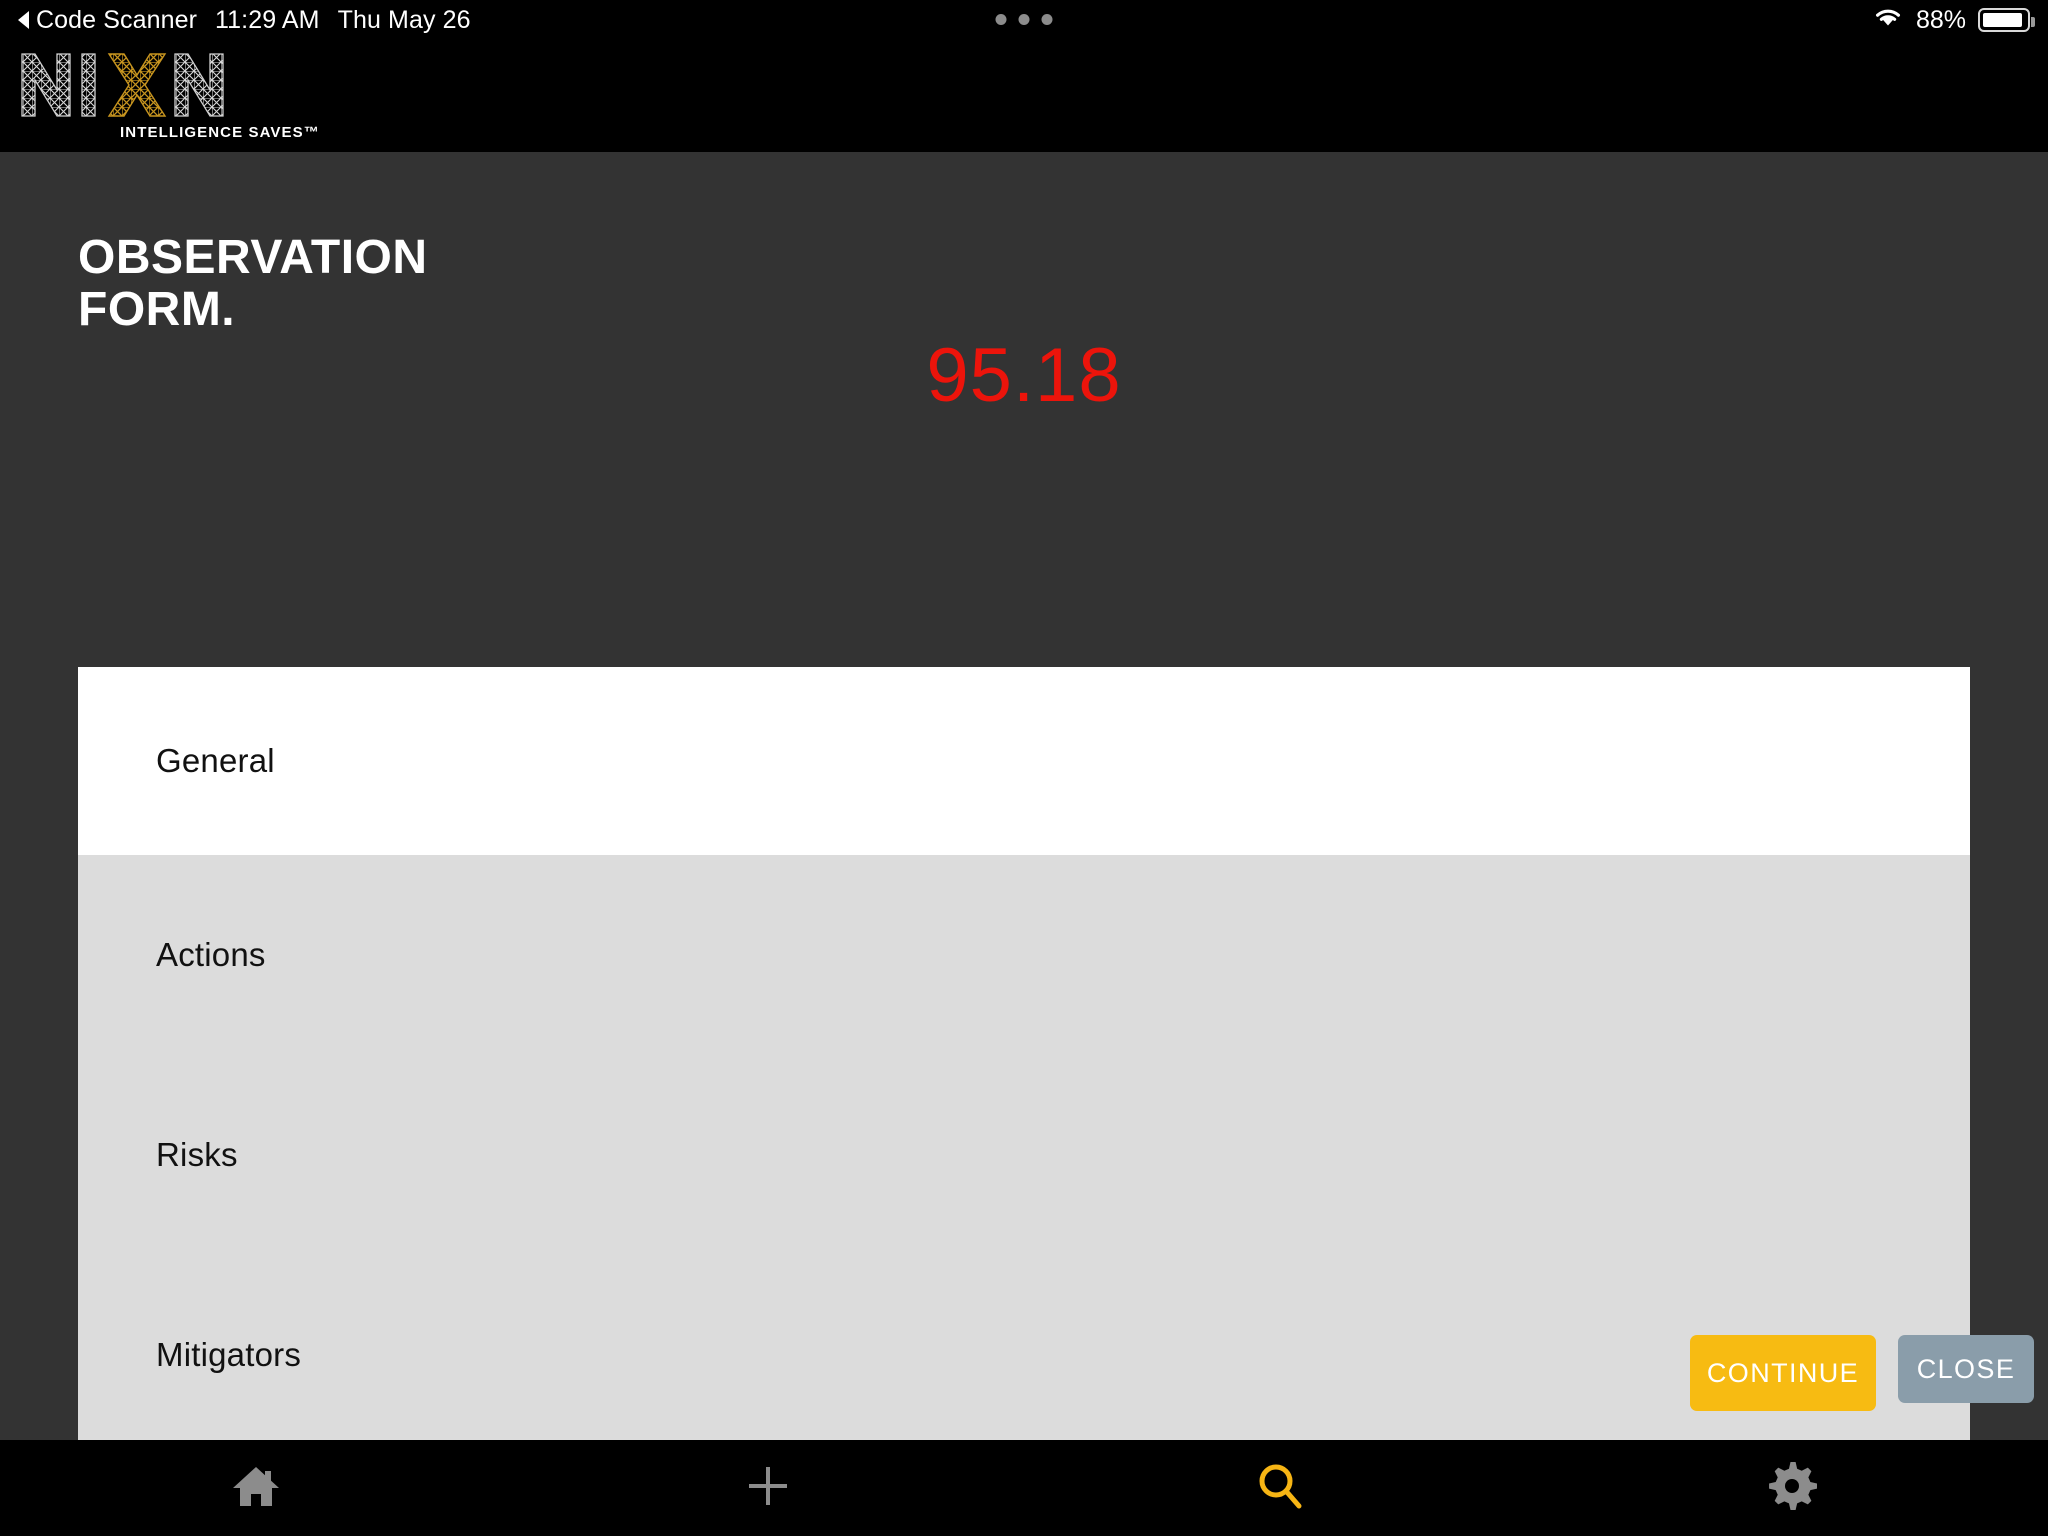  What do you see at coordinates (229, 1354) in the screenshot?
I see `list-item-label: Mitigators` at bounding box center [229, 1354].